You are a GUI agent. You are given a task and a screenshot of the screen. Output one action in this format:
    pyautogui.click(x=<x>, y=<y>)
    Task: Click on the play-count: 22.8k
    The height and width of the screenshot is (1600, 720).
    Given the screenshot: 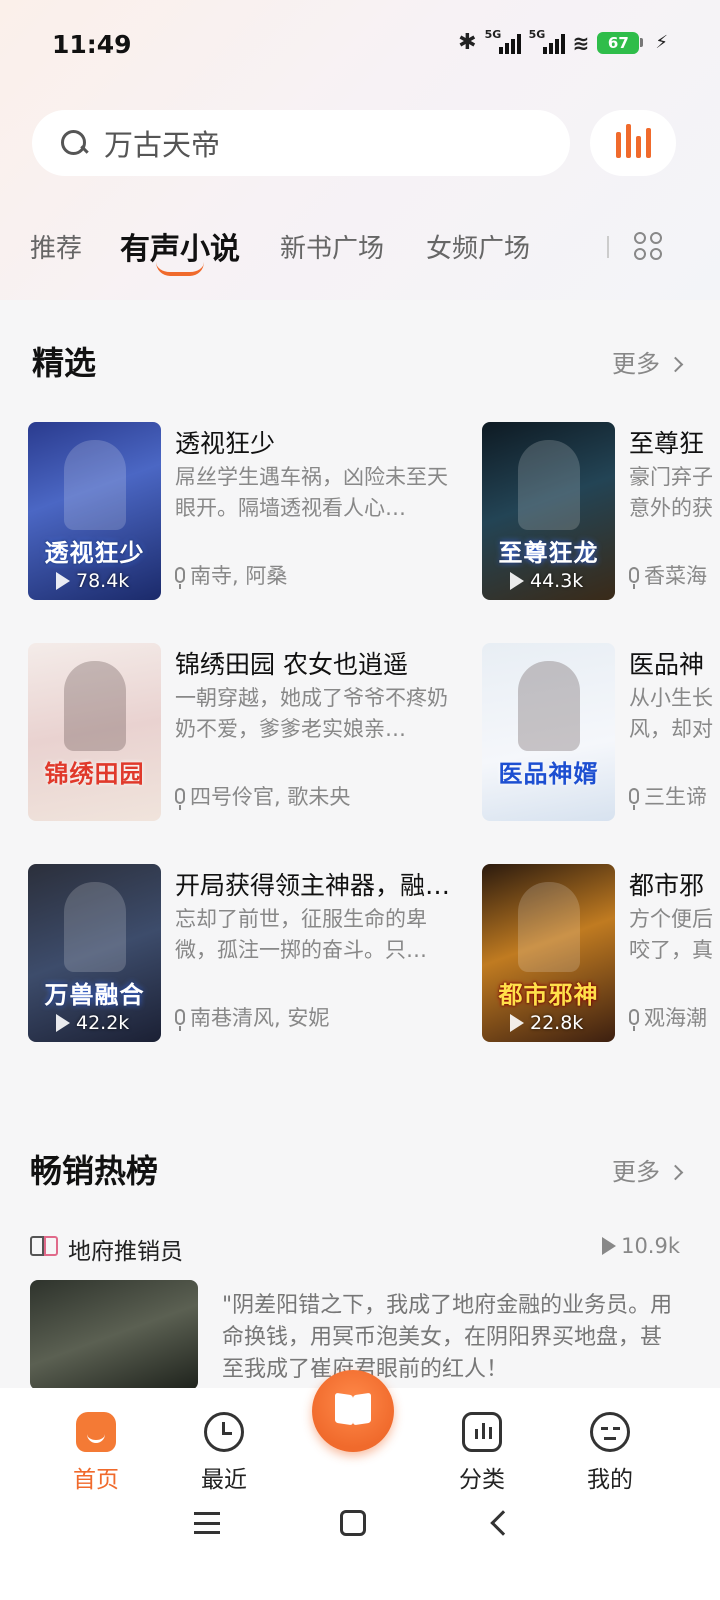 What is the action you would take?
    pyautogui.click(x=546, y=1023)
    